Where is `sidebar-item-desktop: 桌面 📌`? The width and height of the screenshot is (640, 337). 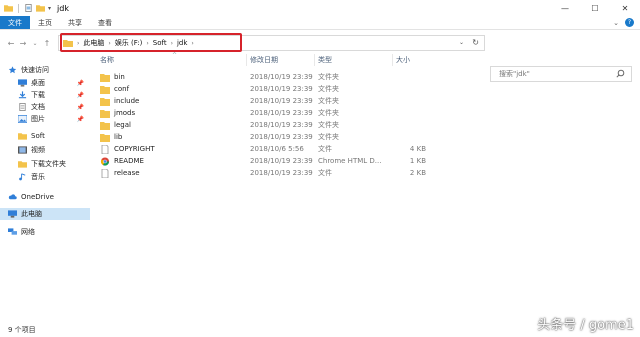 sidebar-item-desktop: 桌面 📌 is located at coordinates (45, 83).